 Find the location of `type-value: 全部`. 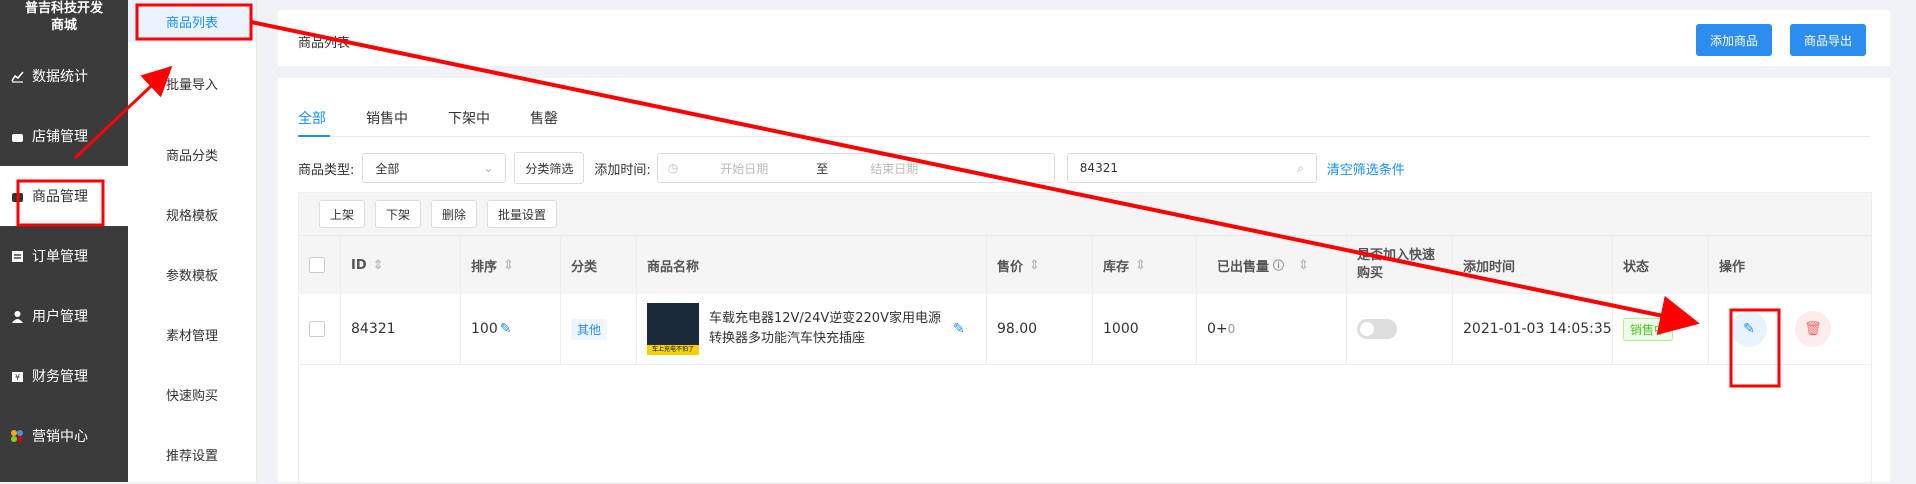

type-value: 全部 is located at coordinates (387, 168).